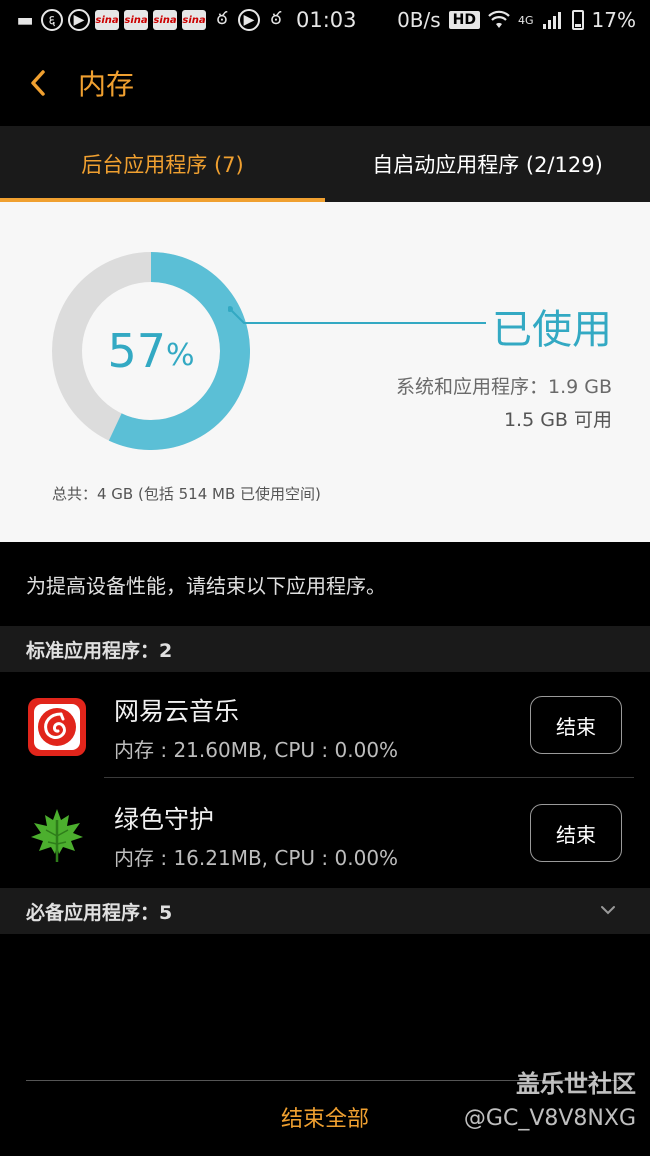  I want to click on required-apps-header: 必备应用程序：5, so click(325, 911).